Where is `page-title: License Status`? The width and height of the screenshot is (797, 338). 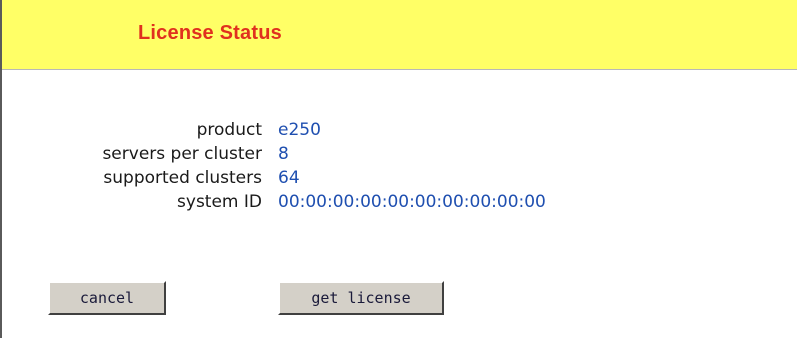 page-title: License Status is located at coordinates (210, 33).